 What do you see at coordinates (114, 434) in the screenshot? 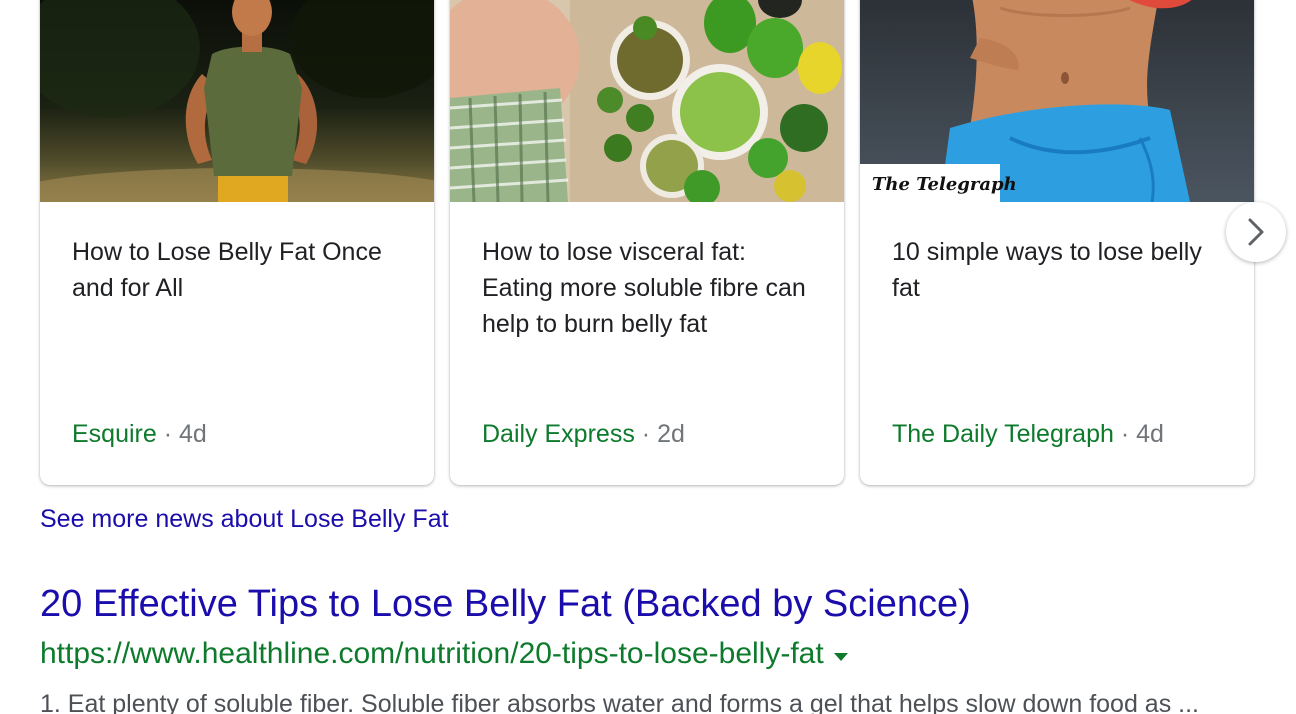
I see `news-card-source: Esquire` at bounding box center [114, 434].